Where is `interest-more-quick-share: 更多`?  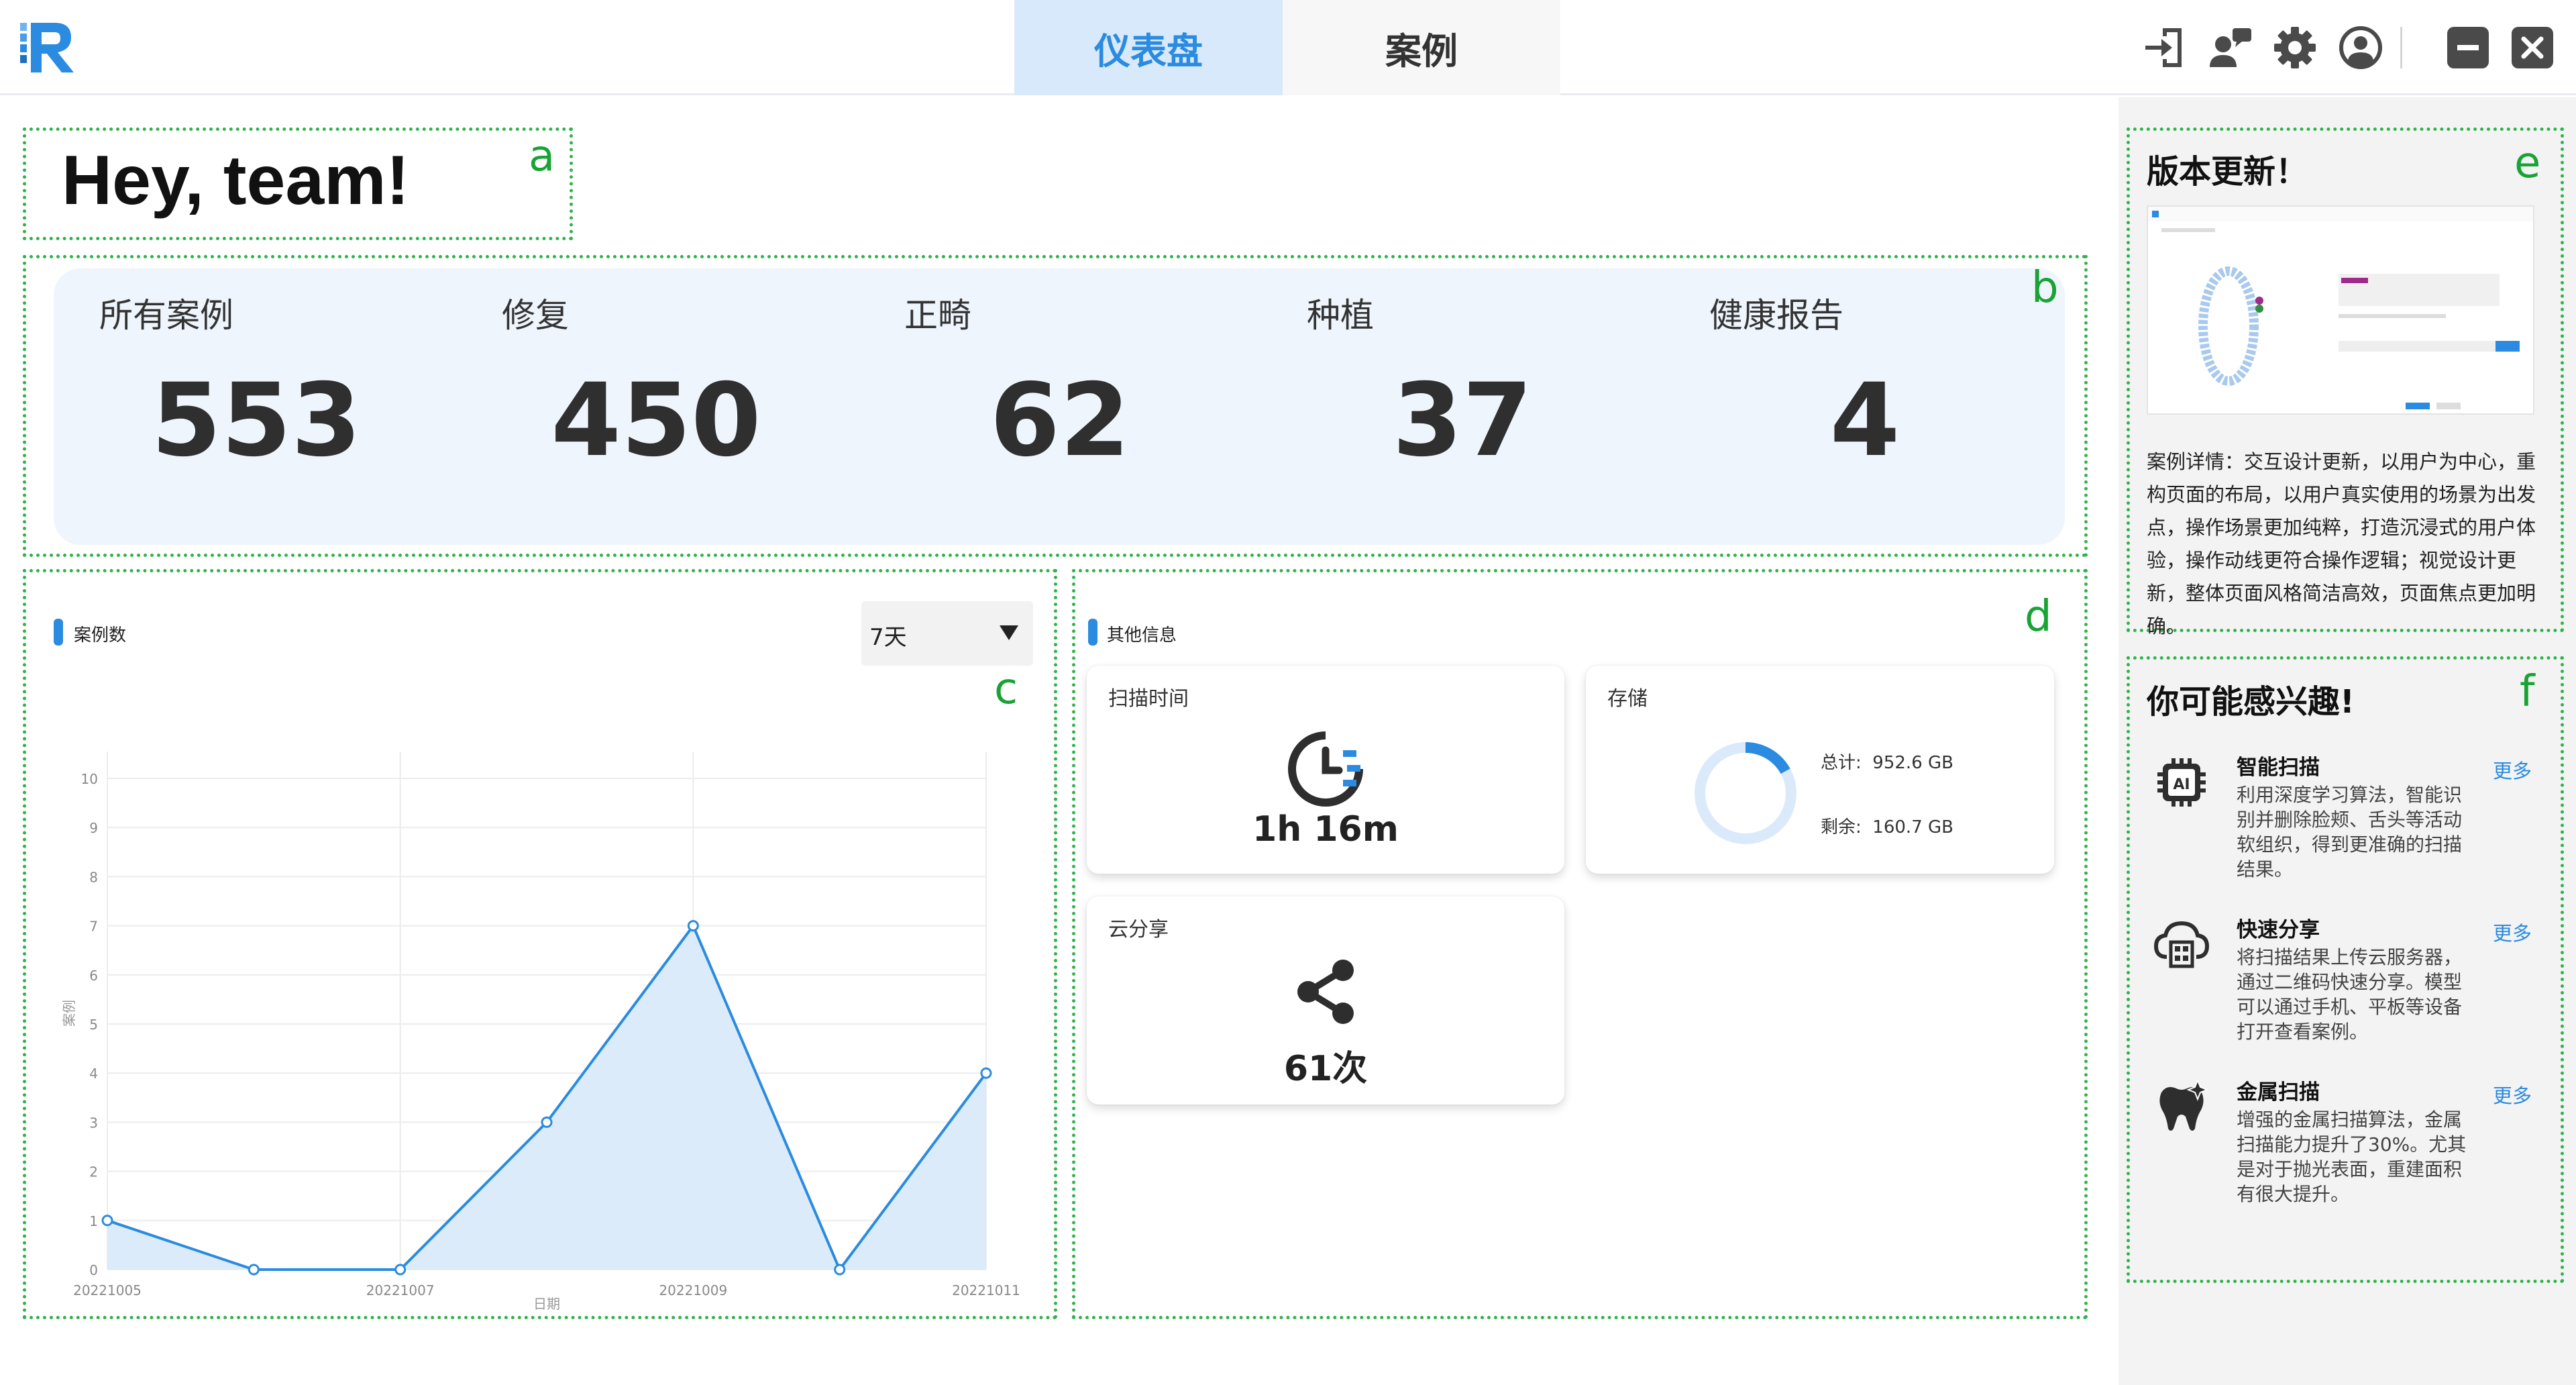
interest-more-quick-share: 更多 is located at coordinates (2512, 932).